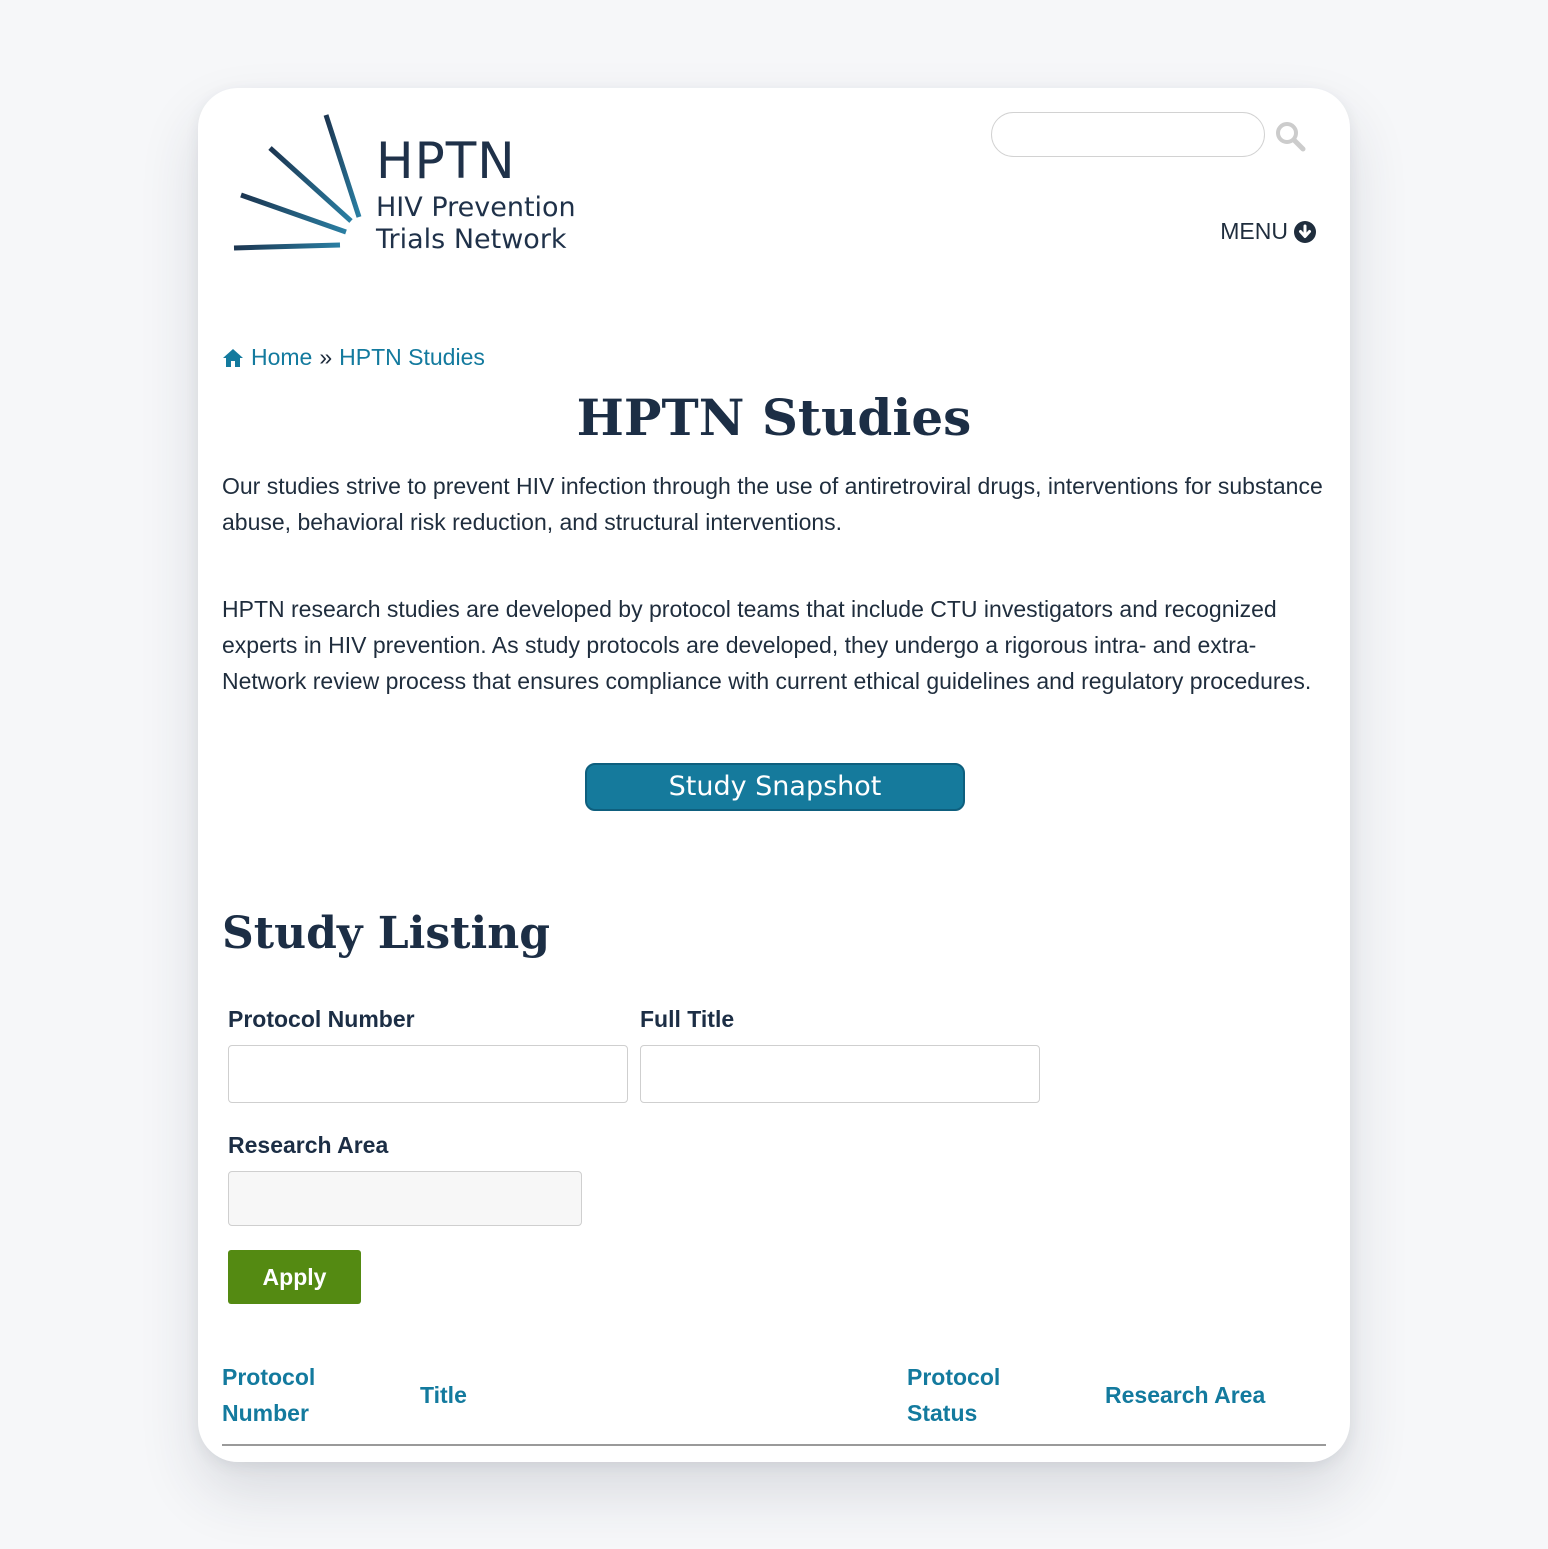 The image size is (1548, 1549). Describe the element at coordinates (774, 1445) in the screenshot. I see `table-header-divider` at that location.